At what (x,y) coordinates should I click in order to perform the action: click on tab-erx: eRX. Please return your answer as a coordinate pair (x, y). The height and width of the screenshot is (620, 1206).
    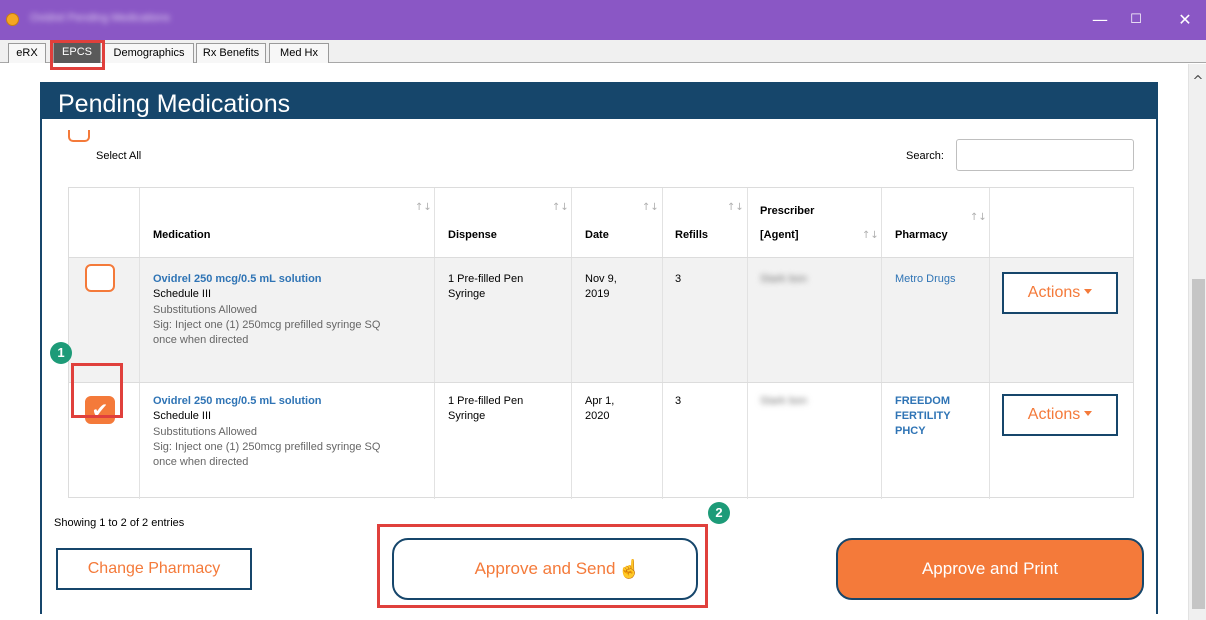
    Looking at the image, I should click on (27, 53).